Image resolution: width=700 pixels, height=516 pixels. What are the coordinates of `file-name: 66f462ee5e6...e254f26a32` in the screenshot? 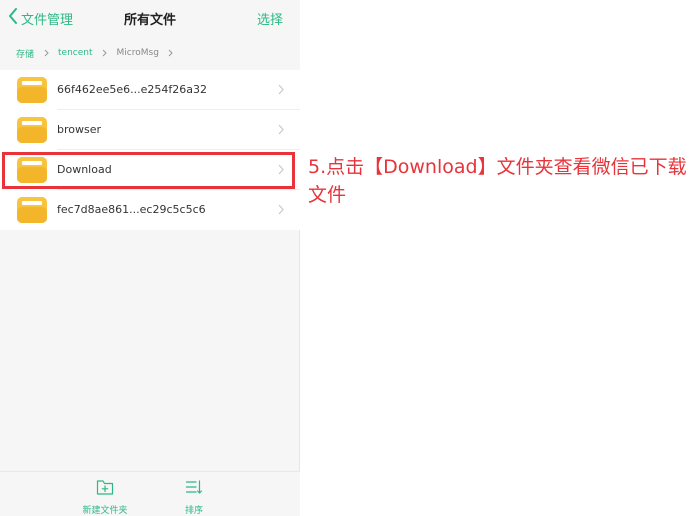 It's located at (132, 89).